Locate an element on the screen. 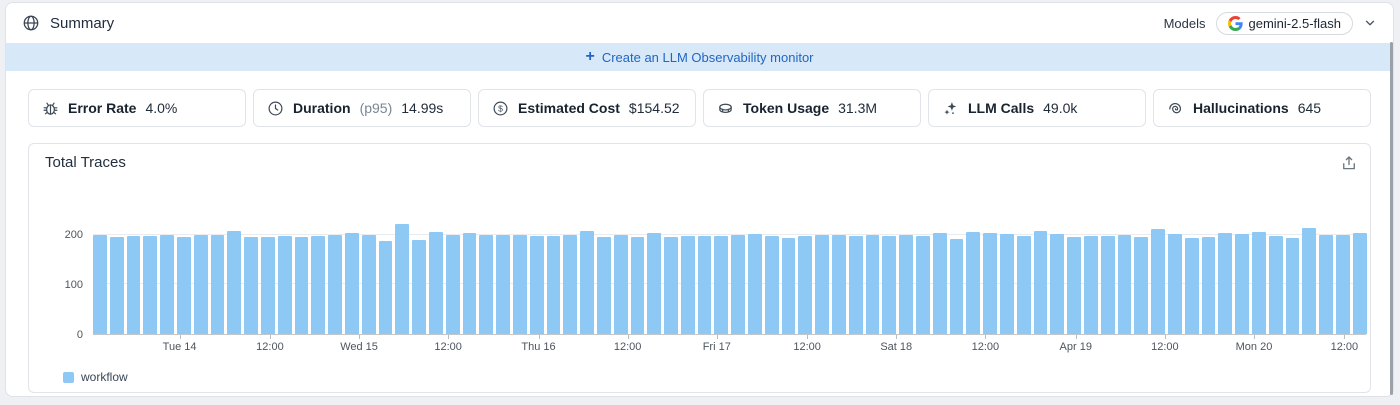  chevron-down-icon is located at coordinates (1370, 23).